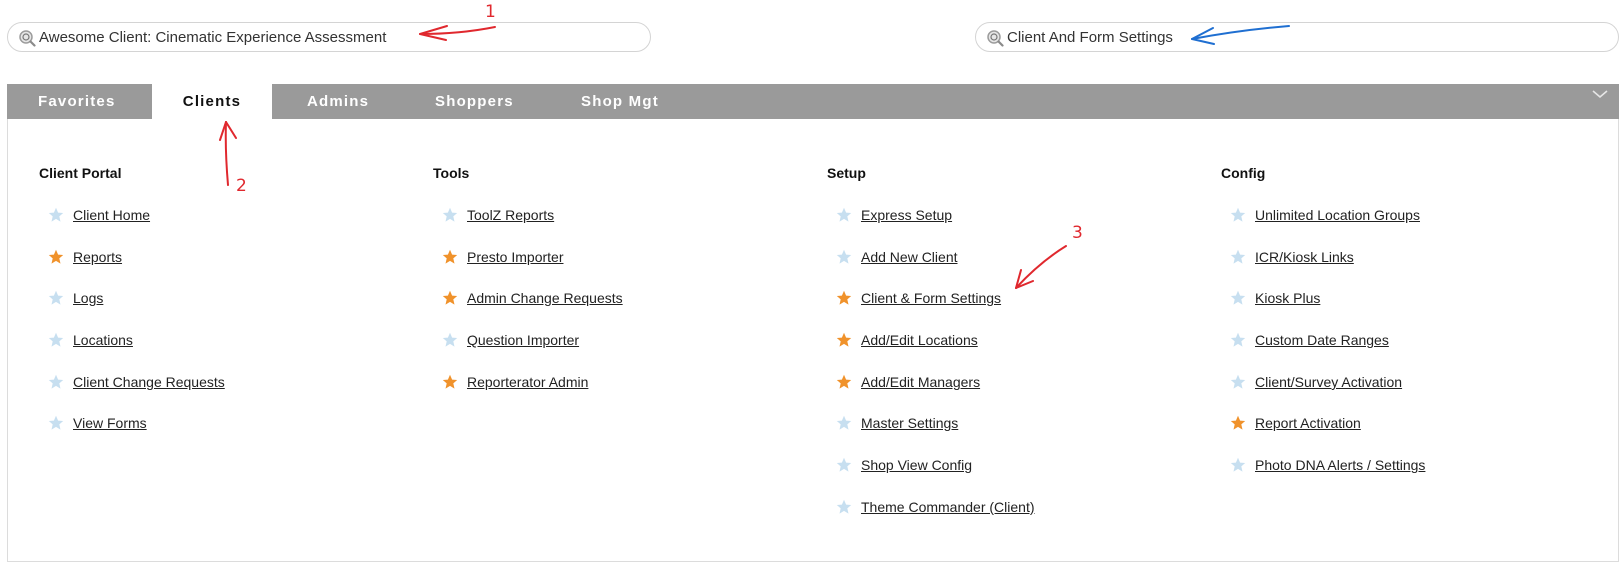  What do you see at coordinates (110, 423) in the screenshot?
I see `menu-item-link: View Forms` at bounding box center [110, 423].